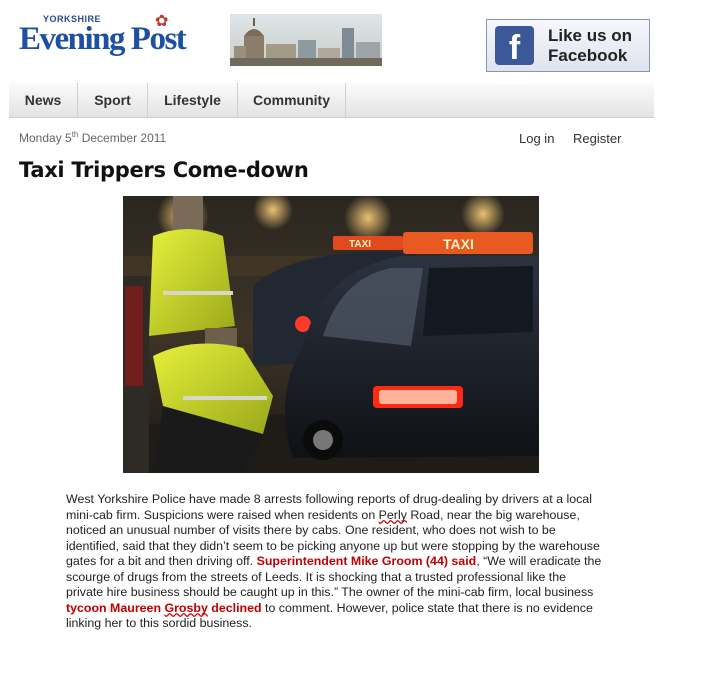 The height and width of the screenshot is (683, 709). I want to click on nav-item-news: News, so click(43, 100).